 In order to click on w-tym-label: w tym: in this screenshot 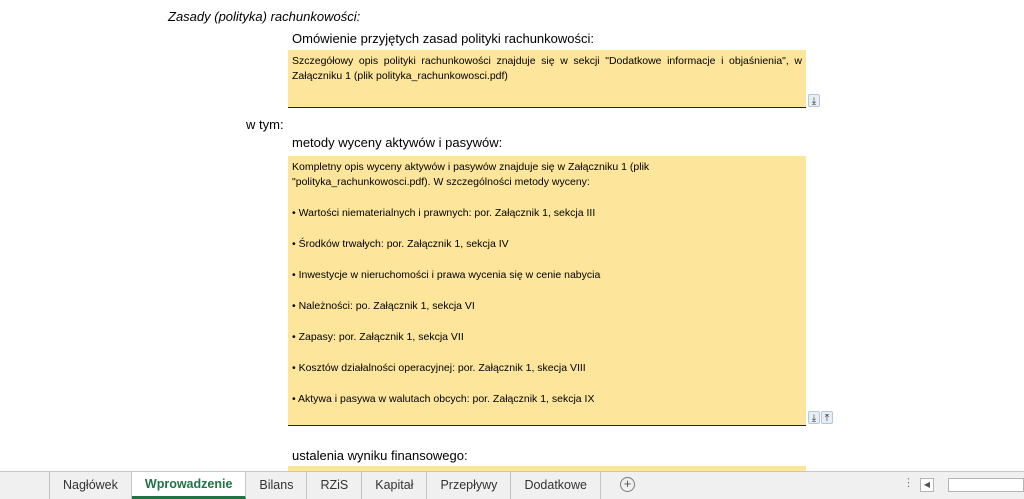, I will do `click(265, 124)`.